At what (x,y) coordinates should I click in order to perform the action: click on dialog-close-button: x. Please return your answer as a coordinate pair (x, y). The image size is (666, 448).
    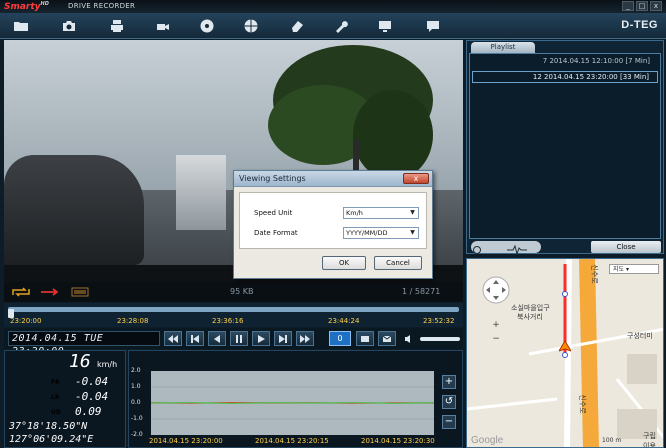
    Looking at the image, I should click on (416, 178).